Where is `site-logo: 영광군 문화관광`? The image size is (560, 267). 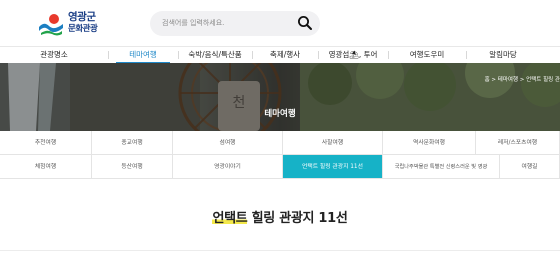 site-logo: 영광군 문화관광 is located at coordinates (78, 24).